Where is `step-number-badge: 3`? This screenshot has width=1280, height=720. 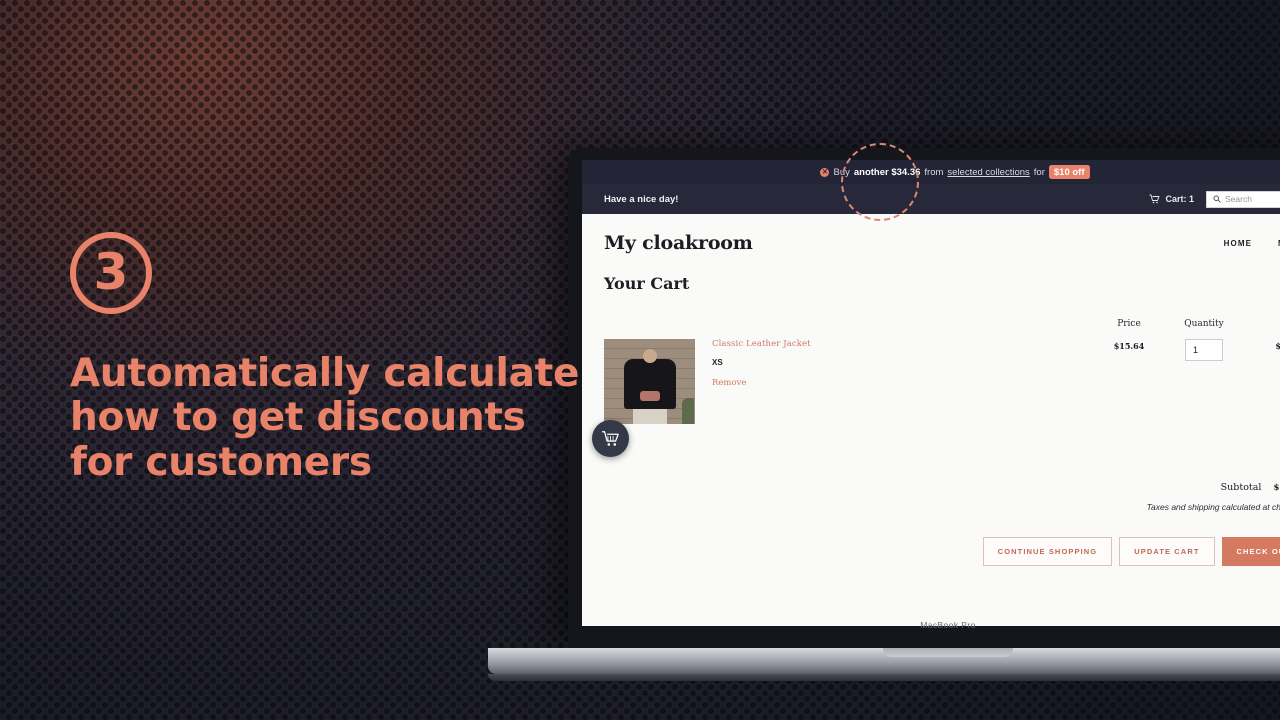
step-number-badge: 3 is located at coordinates (111, 273).